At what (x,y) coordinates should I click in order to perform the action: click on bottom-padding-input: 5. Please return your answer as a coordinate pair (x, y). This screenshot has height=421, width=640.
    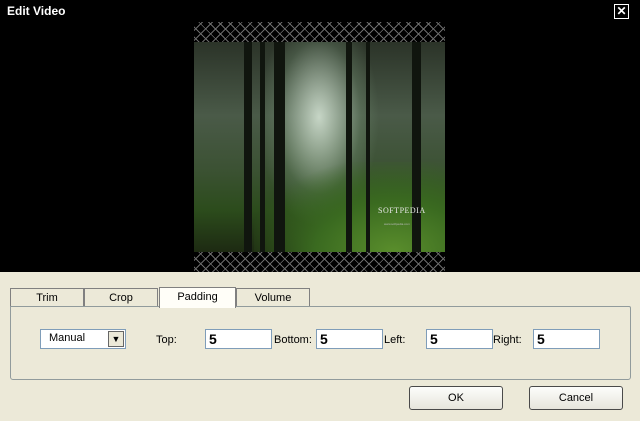
    Looking at the image, I should click on (349, 339).